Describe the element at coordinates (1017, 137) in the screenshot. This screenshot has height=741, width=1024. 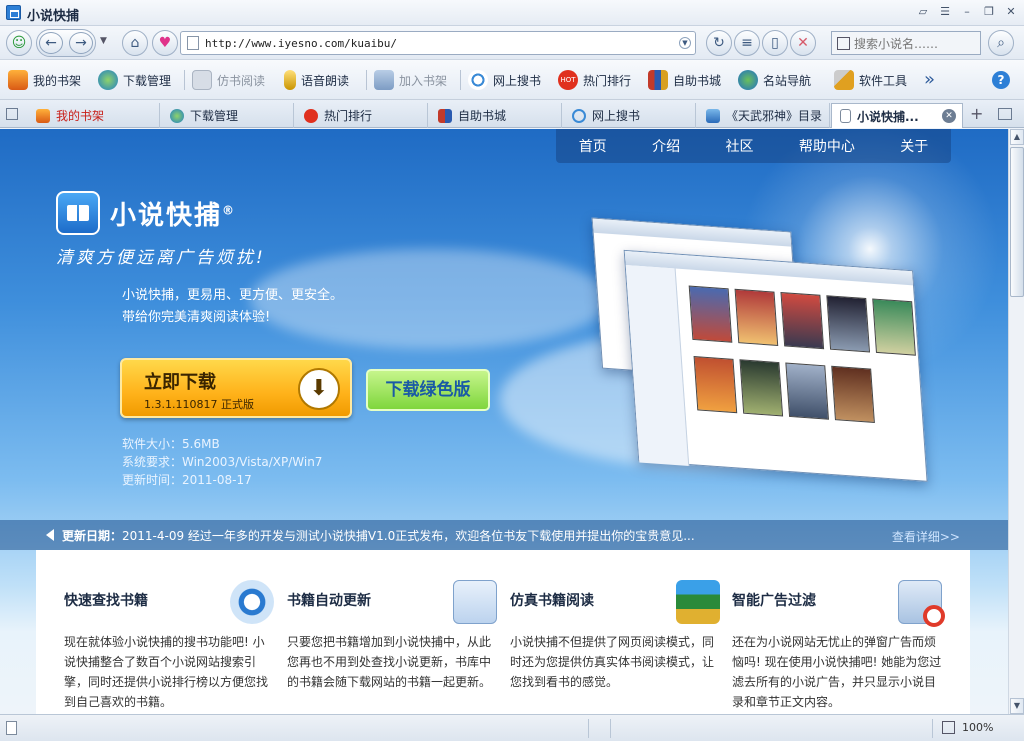
I see `scroll-up-button: ▲` at that location.